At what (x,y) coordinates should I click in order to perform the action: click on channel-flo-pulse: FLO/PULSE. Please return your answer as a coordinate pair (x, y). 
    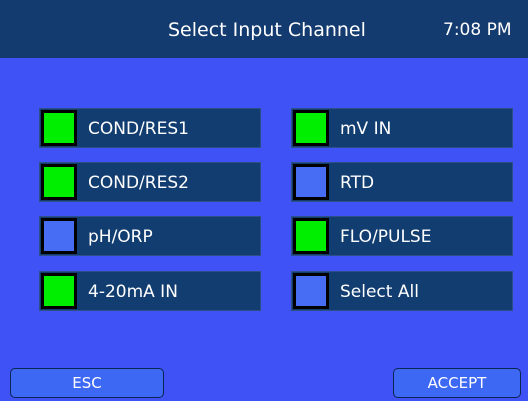
    Looking at the image, I should click on (402, 236).